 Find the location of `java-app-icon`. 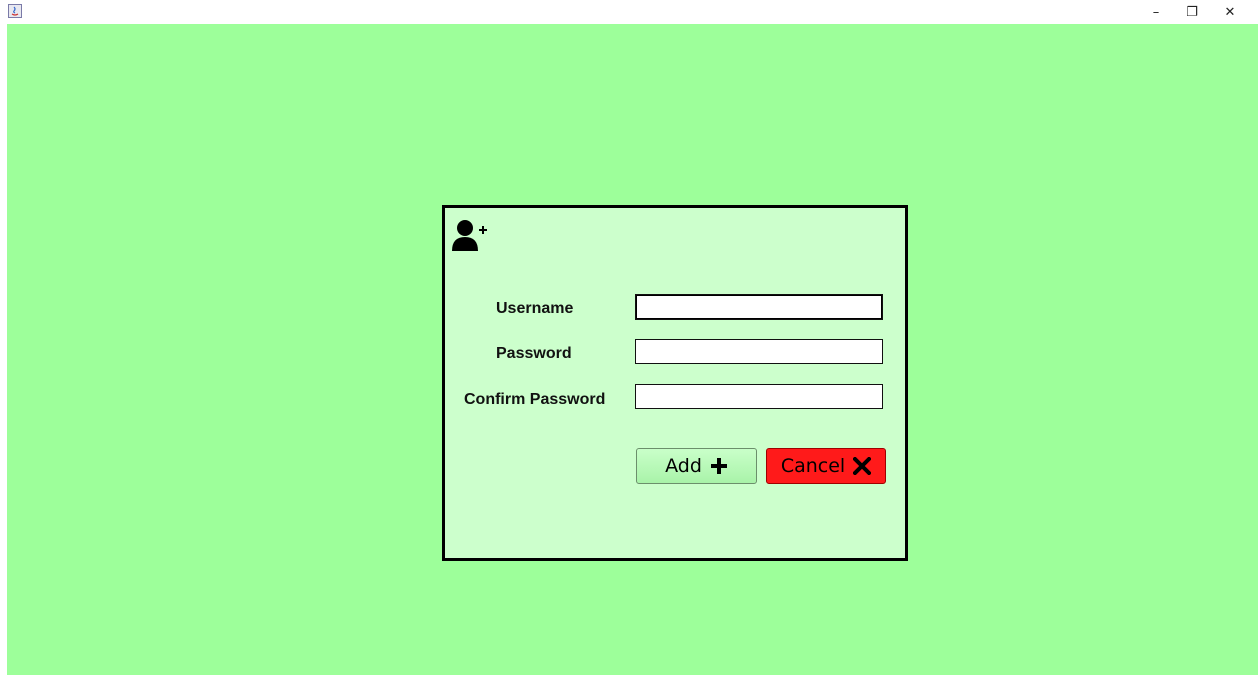

java-app-icon is located at coordinates (15, 11).